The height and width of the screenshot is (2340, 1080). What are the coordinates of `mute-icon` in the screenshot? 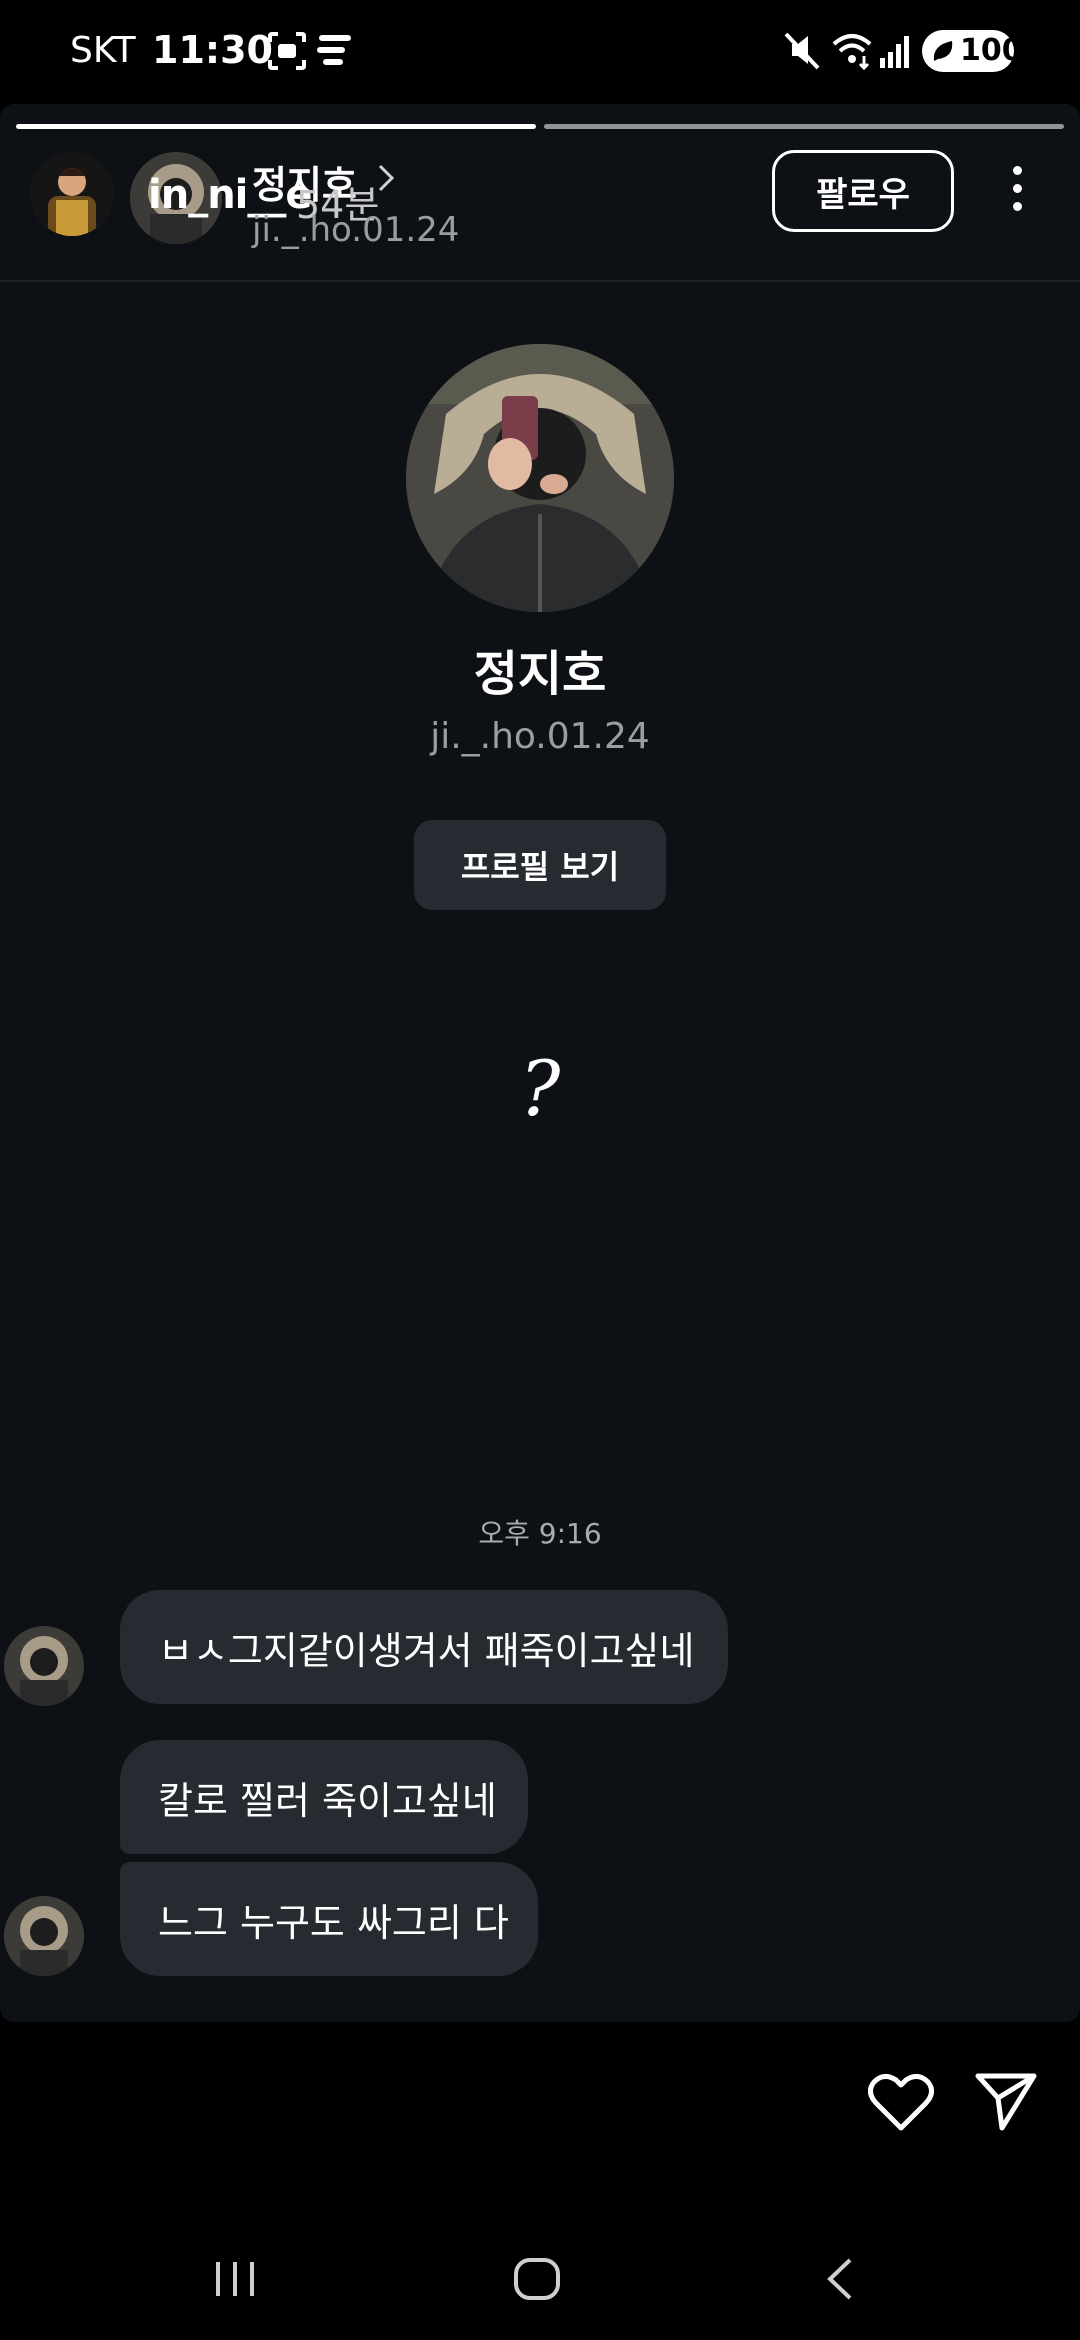 It's located at (802, 51).